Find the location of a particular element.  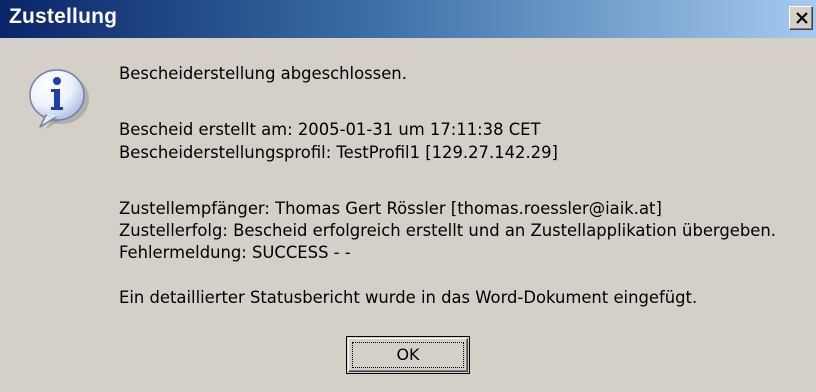

close-icon is located at coordinates (802, 18).